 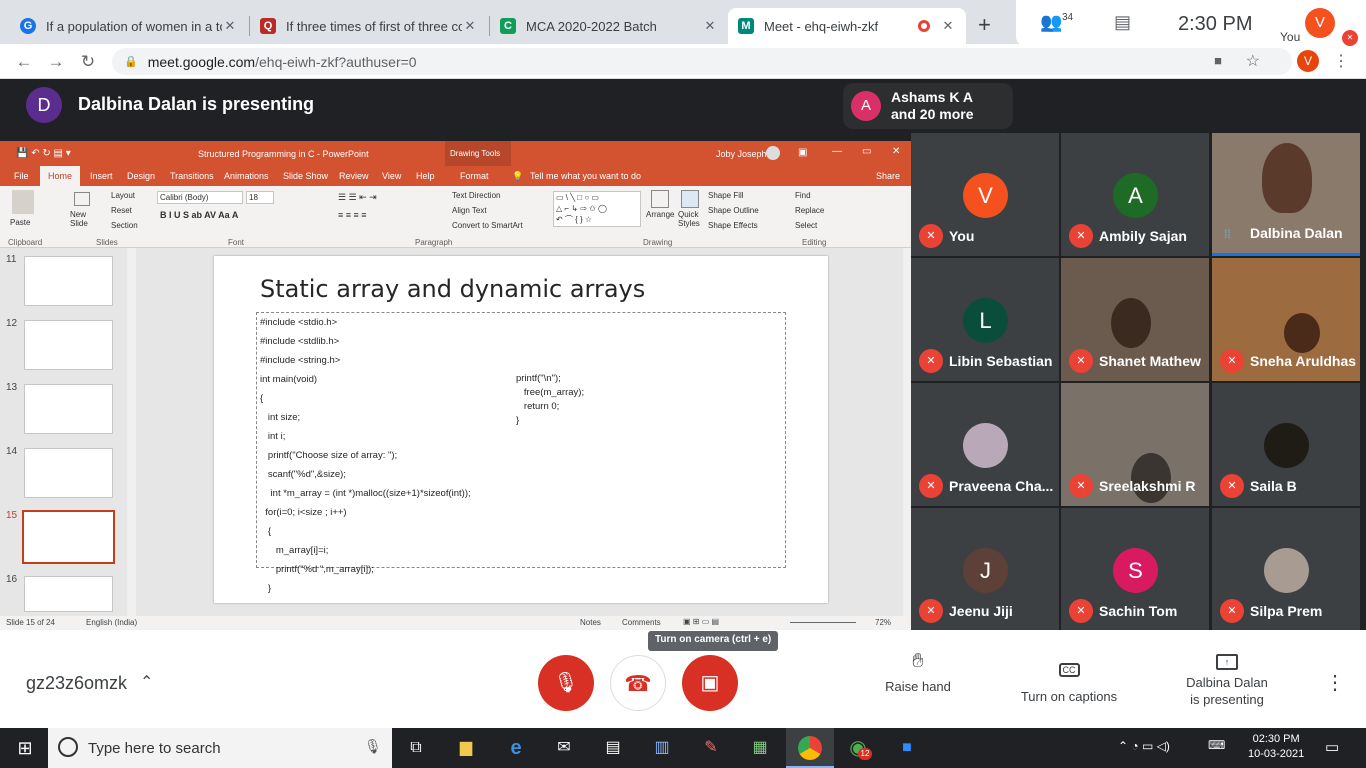 I want to click on slide-scrollbar, so click(x=907, y=432).